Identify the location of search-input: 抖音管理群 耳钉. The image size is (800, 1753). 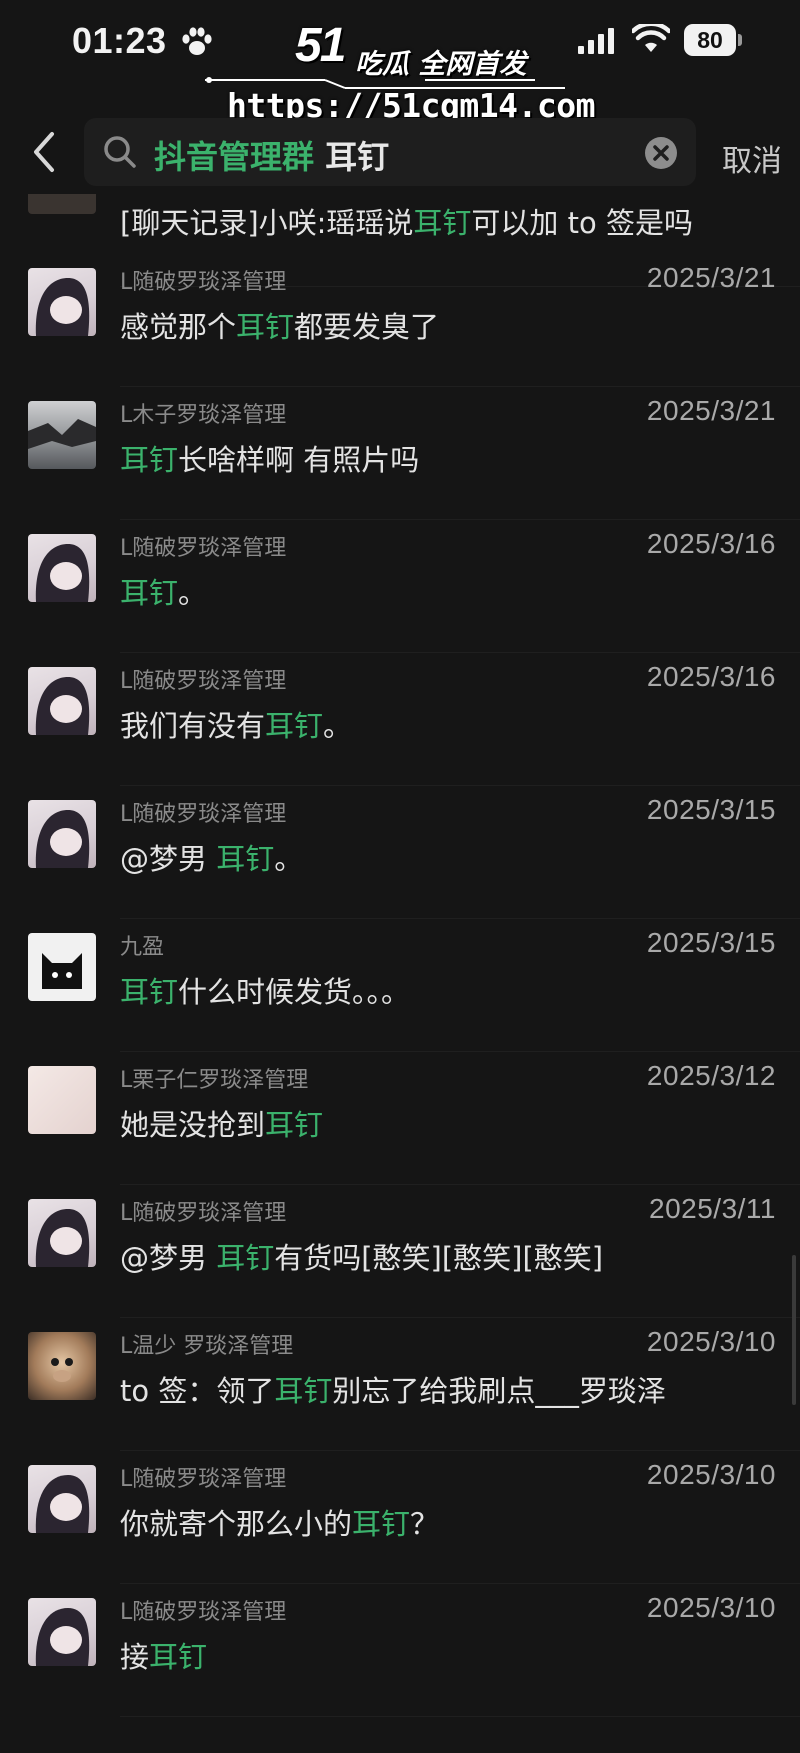
(390, 152).